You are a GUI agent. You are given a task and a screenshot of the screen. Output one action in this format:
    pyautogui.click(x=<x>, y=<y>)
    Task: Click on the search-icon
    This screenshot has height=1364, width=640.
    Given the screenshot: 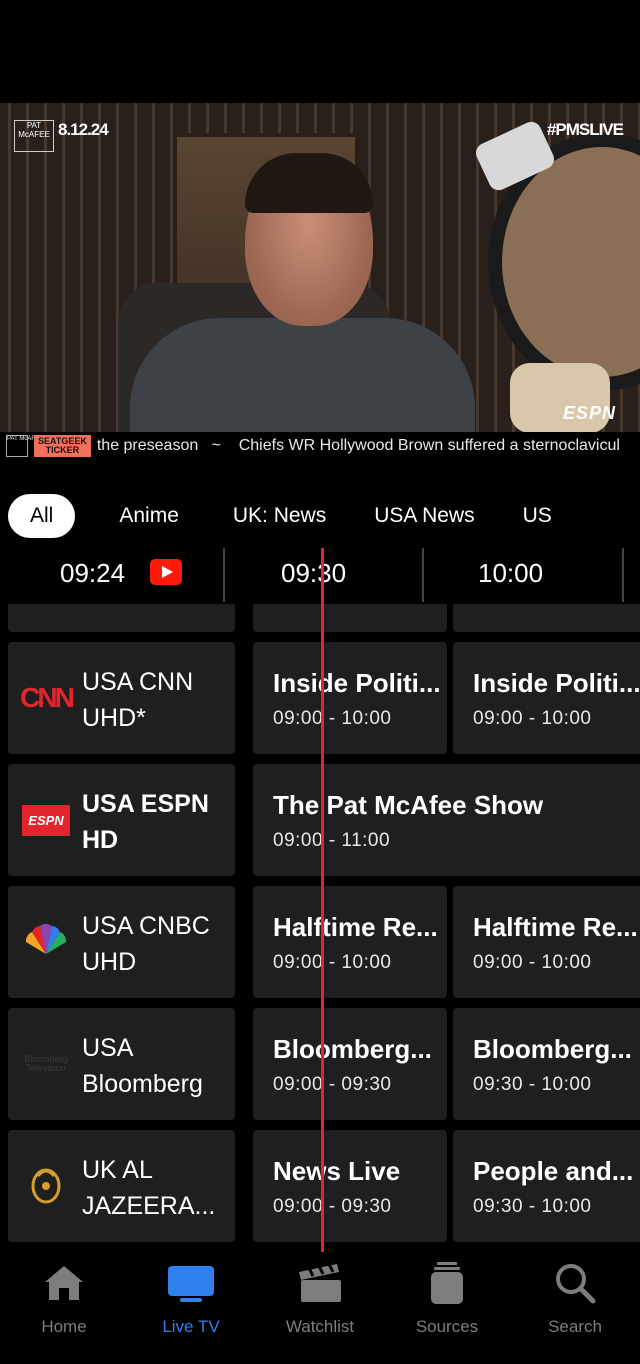 What is the action you would take?
    pyautogui.click(x=575, y=1283)
    